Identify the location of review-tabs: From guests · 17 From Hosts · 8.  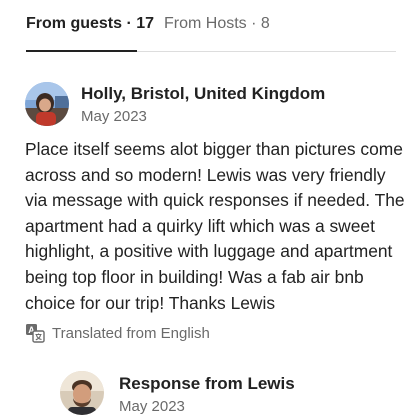
(211, 26).